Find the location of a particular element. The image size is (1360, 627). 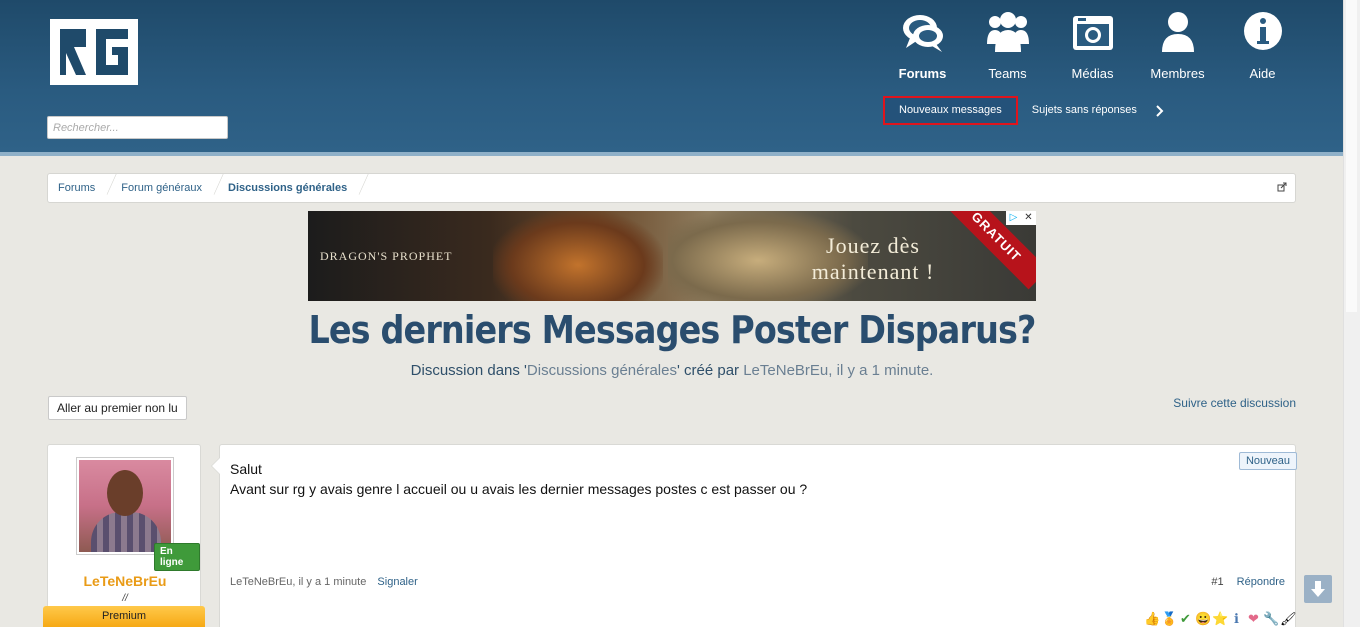

subtitle-mid: ' créé par is located at coordinates (710, 370).